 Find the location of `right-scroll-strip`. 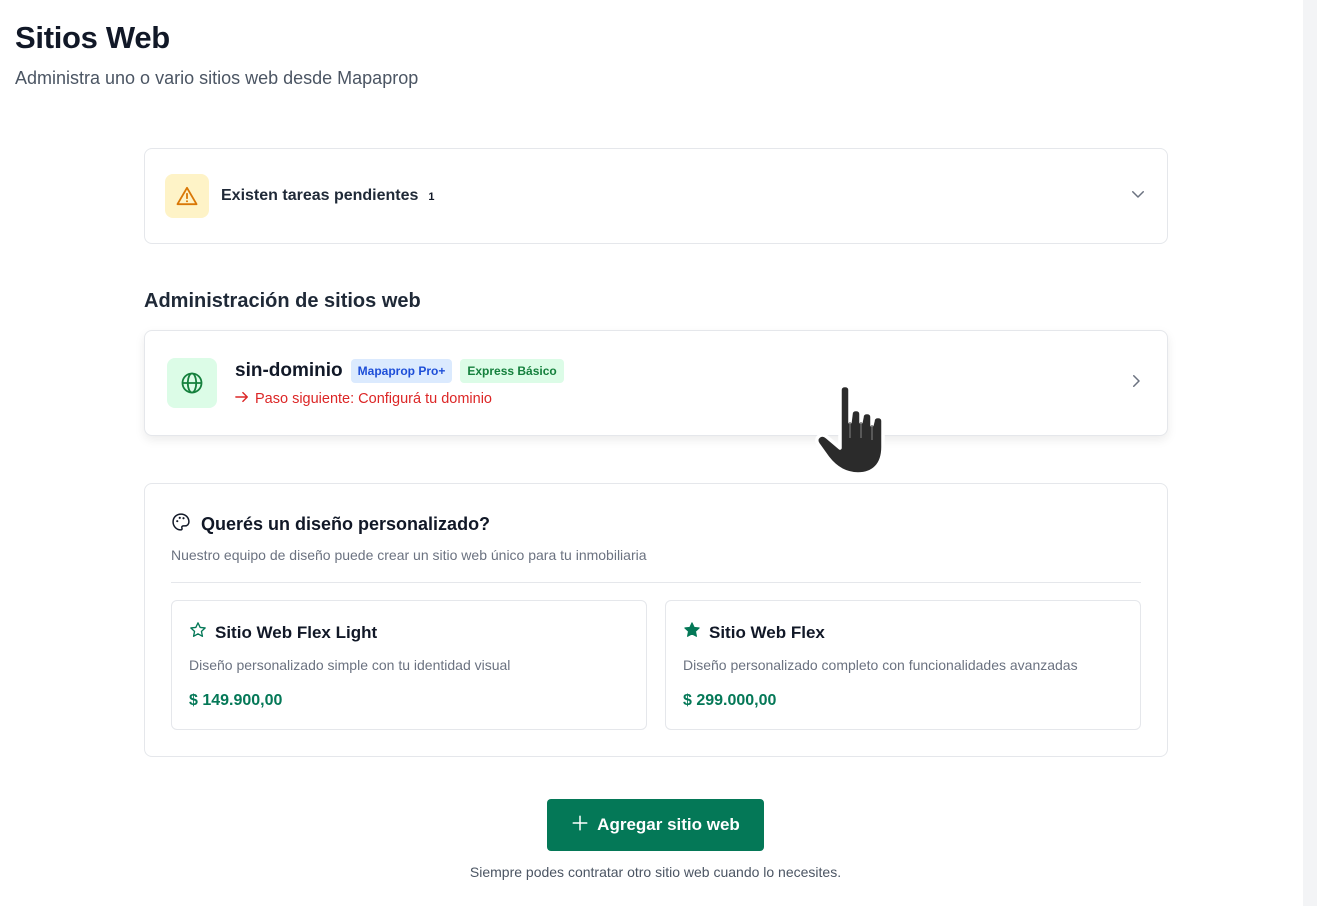

right-scroll-strip is located at coordinates (1310, 453).